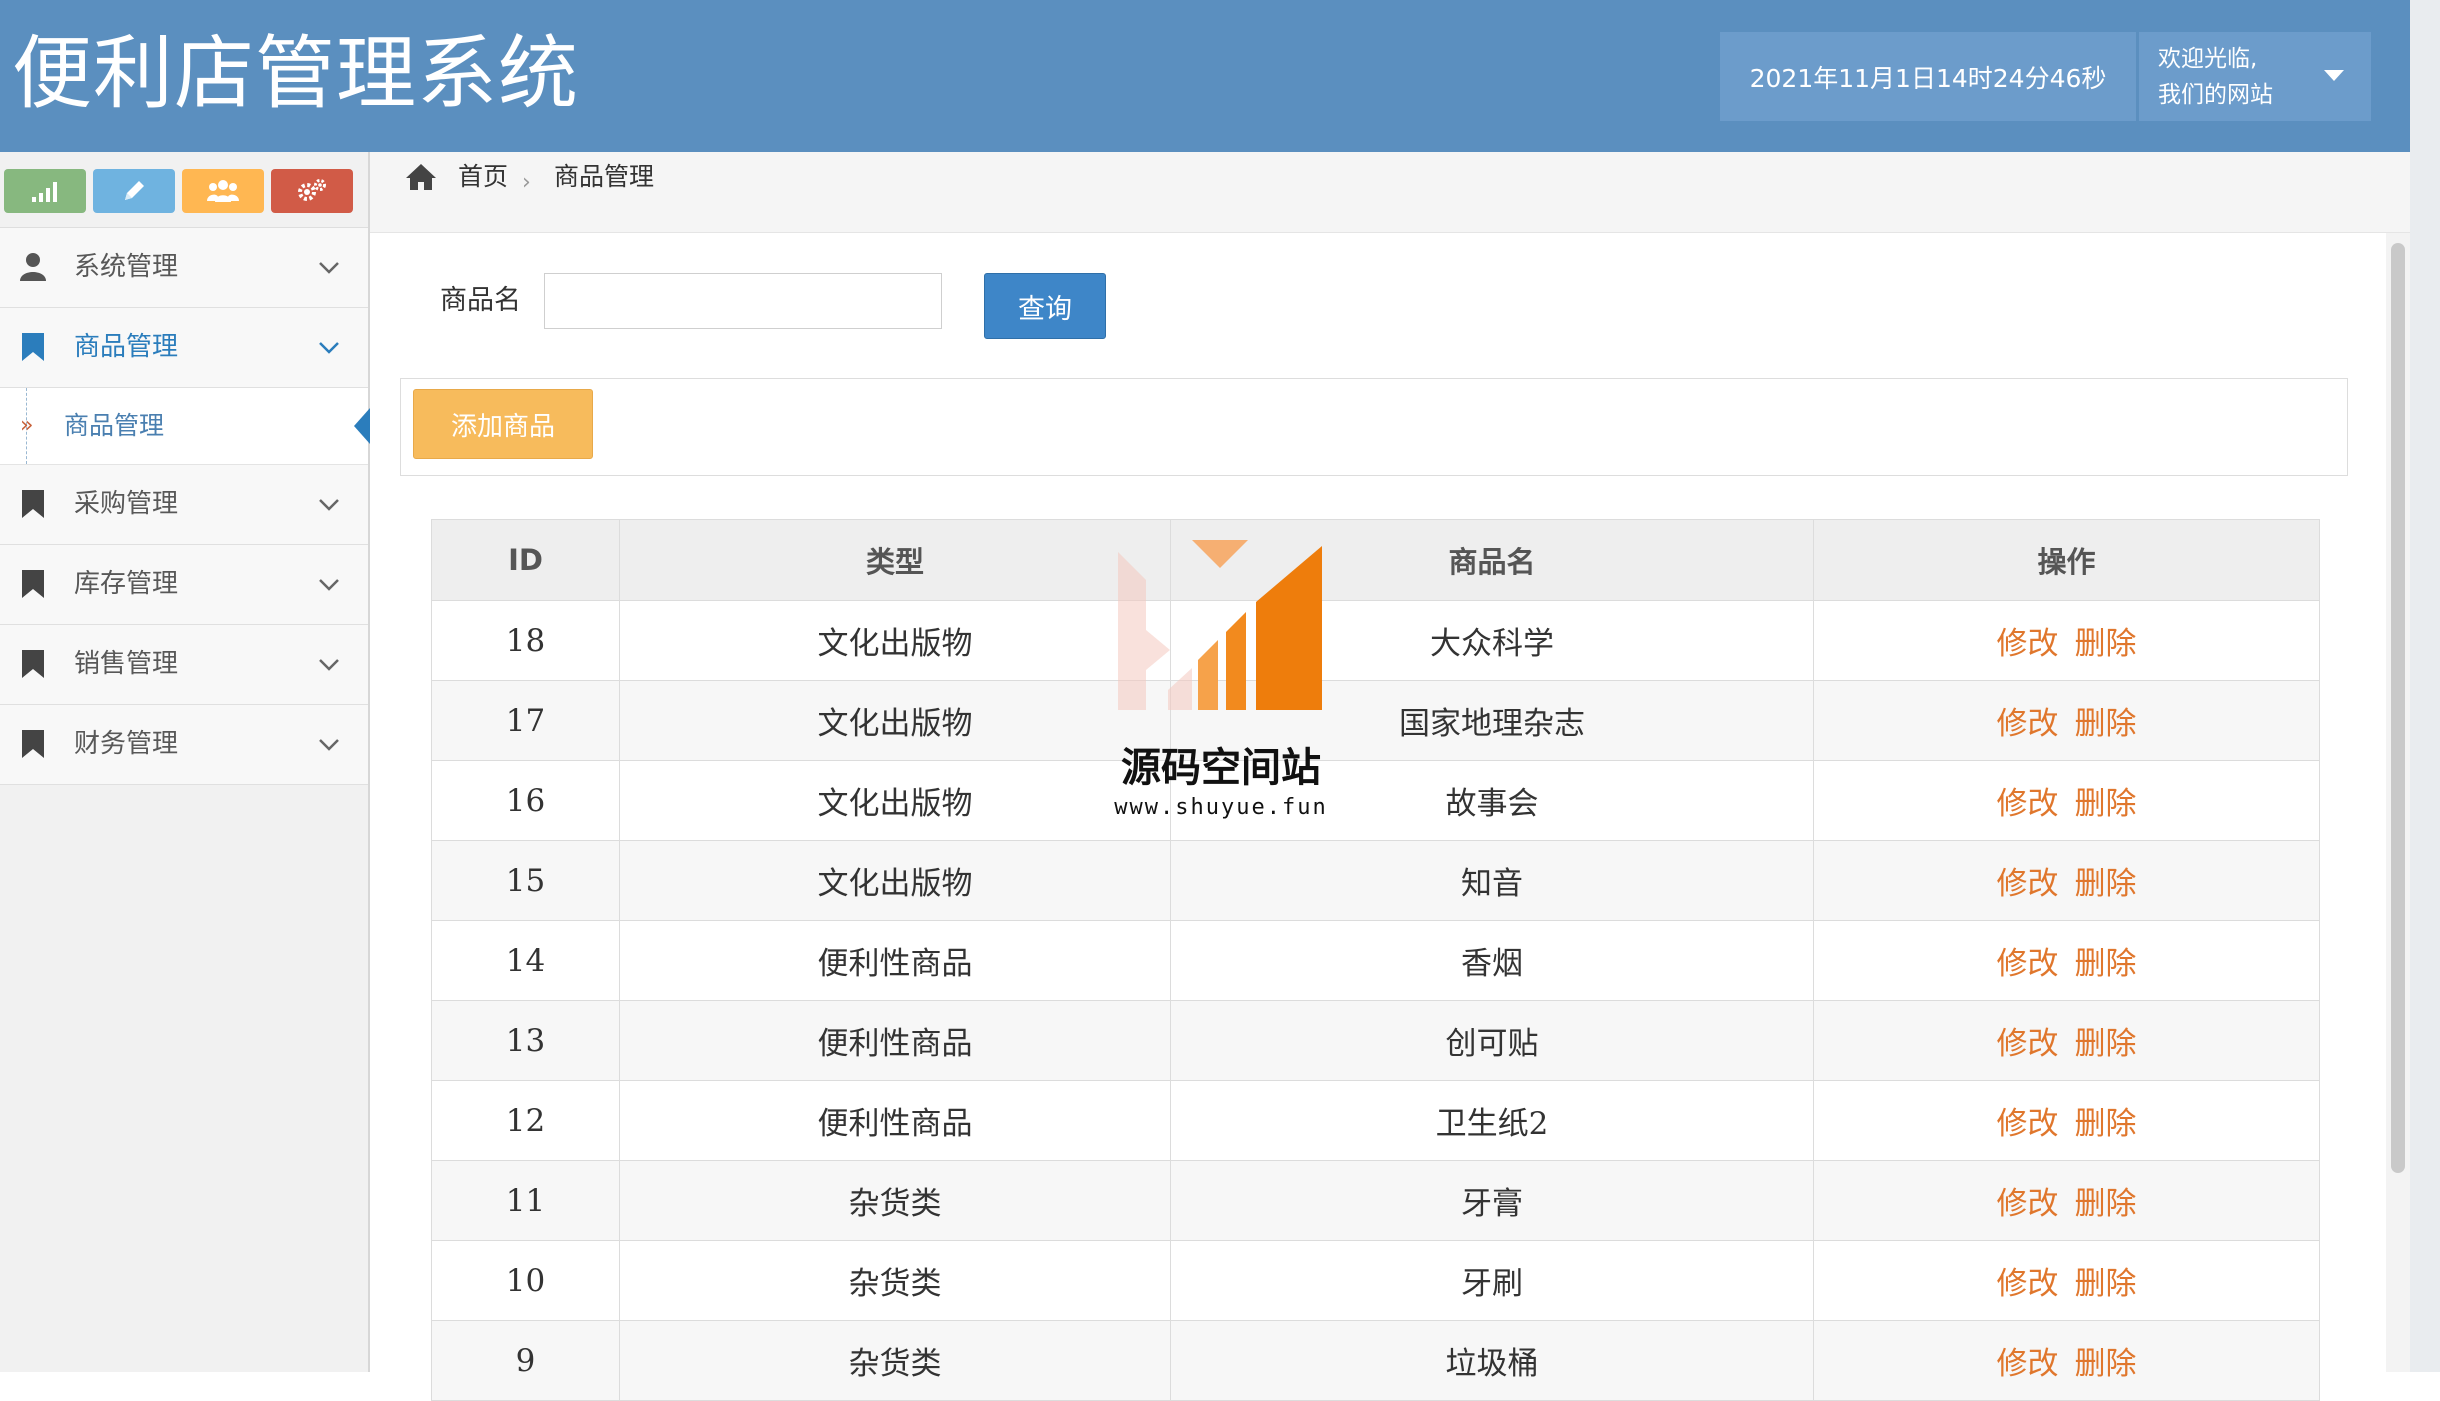 Image resolution: width=2440 pixels, height=1401 pixels. I want to click on sidebar-subitem-product-management: » 商品管理, so click(185, 426).